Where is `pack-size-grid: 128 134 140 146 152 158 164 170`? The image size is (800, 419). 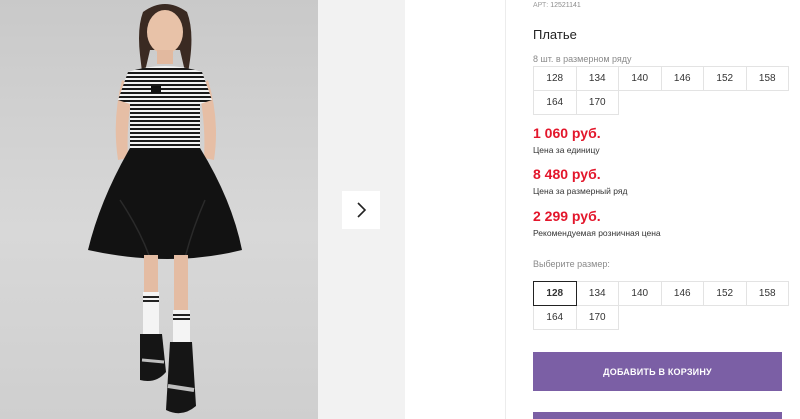 pack-size-grid: 128 134 140 146 152 158 164 170 is located at coordinates (661, 90).